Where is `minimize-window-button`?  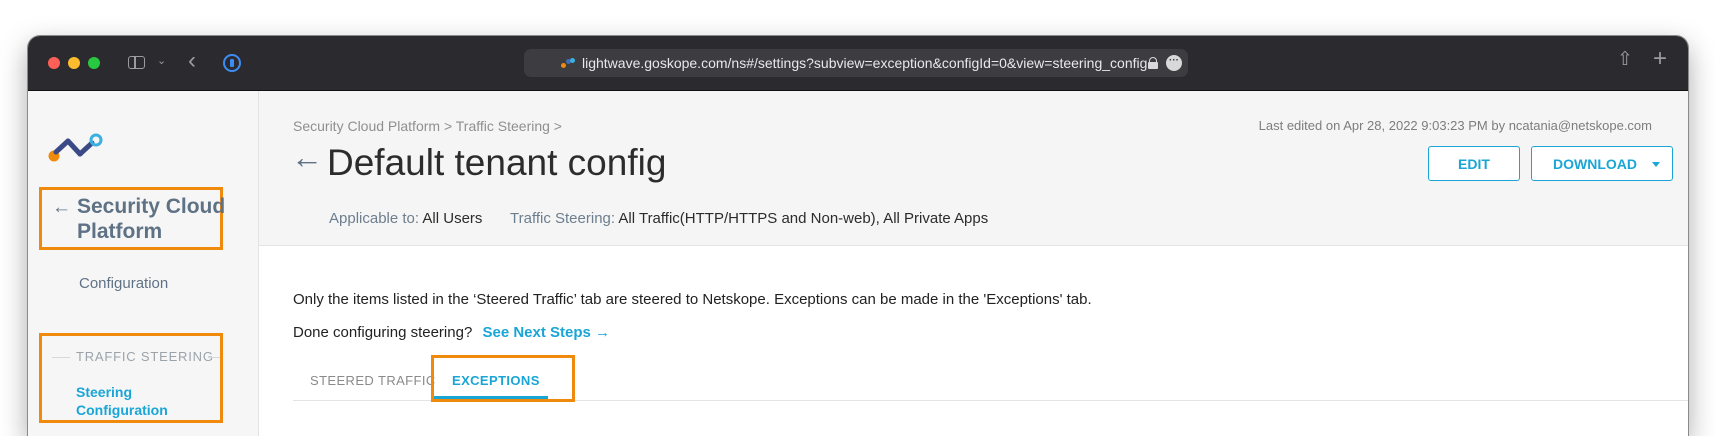
minimize-window-button is located at coordinates (74, 63).